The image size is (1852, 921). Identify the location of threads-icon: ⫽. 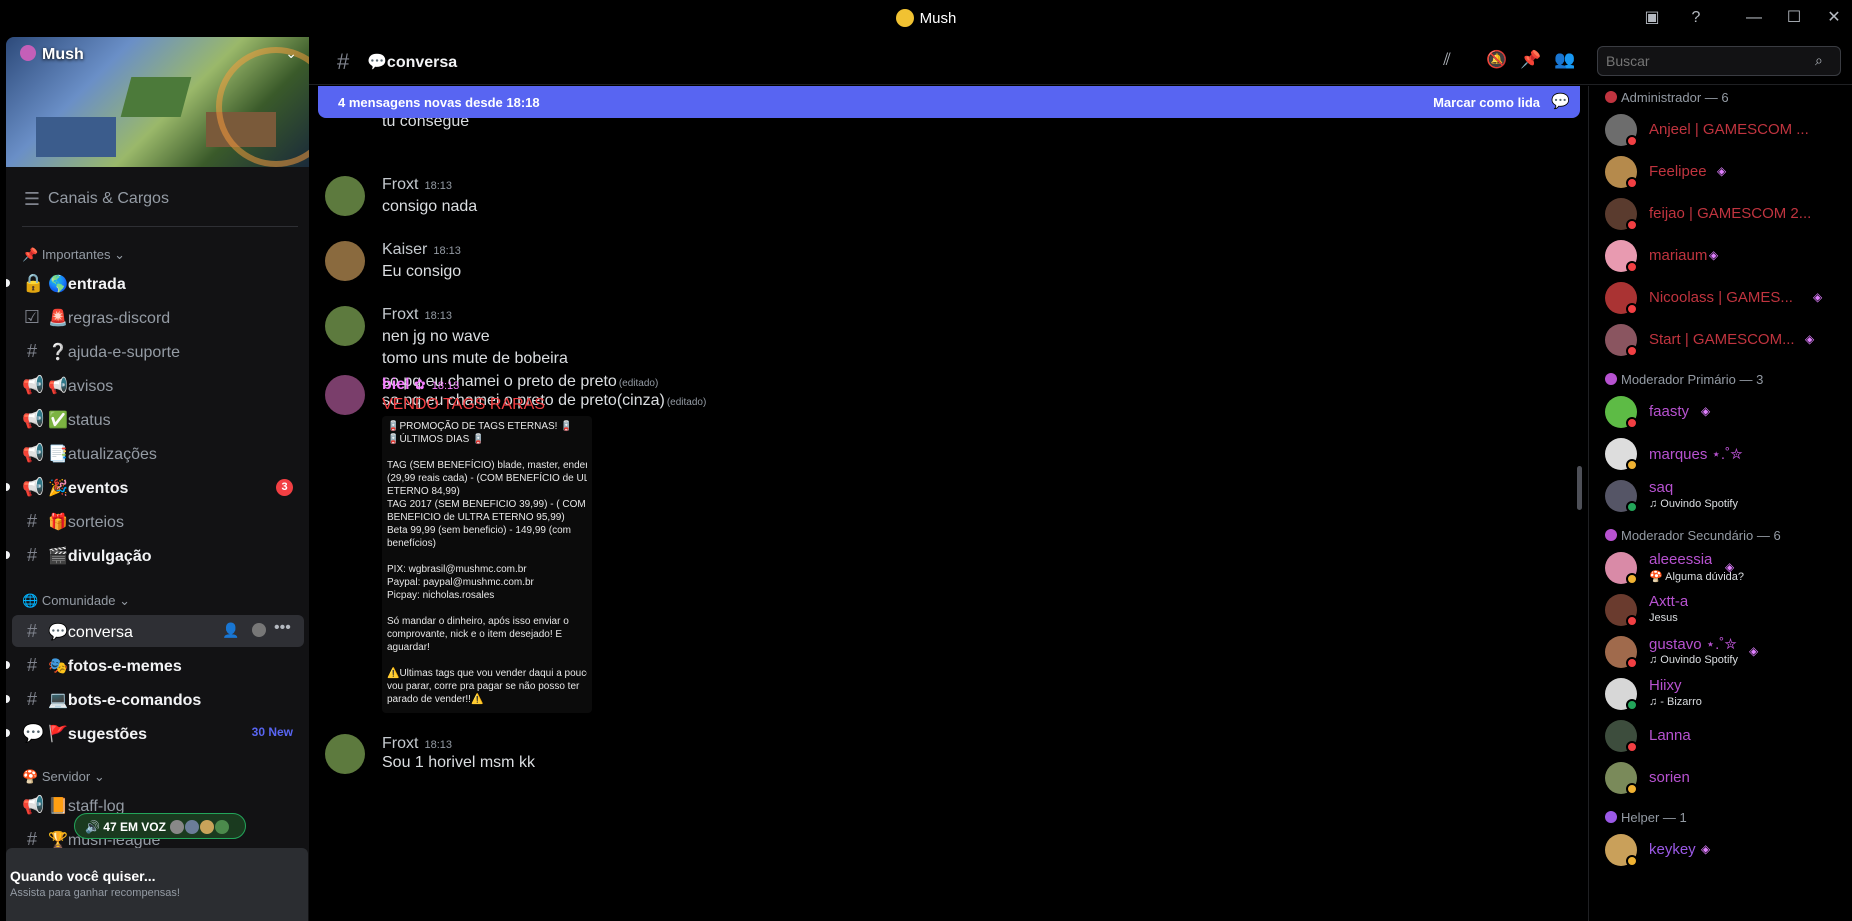
(1447, 61).